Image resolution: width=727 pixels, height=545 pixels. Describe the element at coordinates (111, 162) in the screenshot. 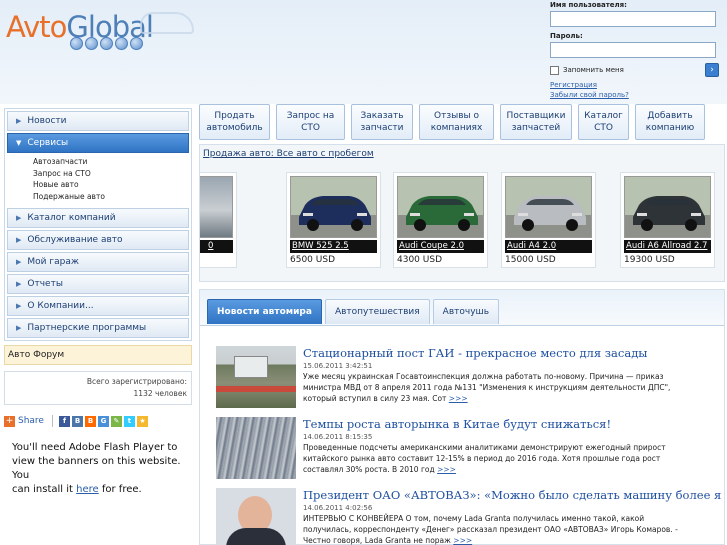

I see `submenu-item-parts: Автозапчасти` at that location.